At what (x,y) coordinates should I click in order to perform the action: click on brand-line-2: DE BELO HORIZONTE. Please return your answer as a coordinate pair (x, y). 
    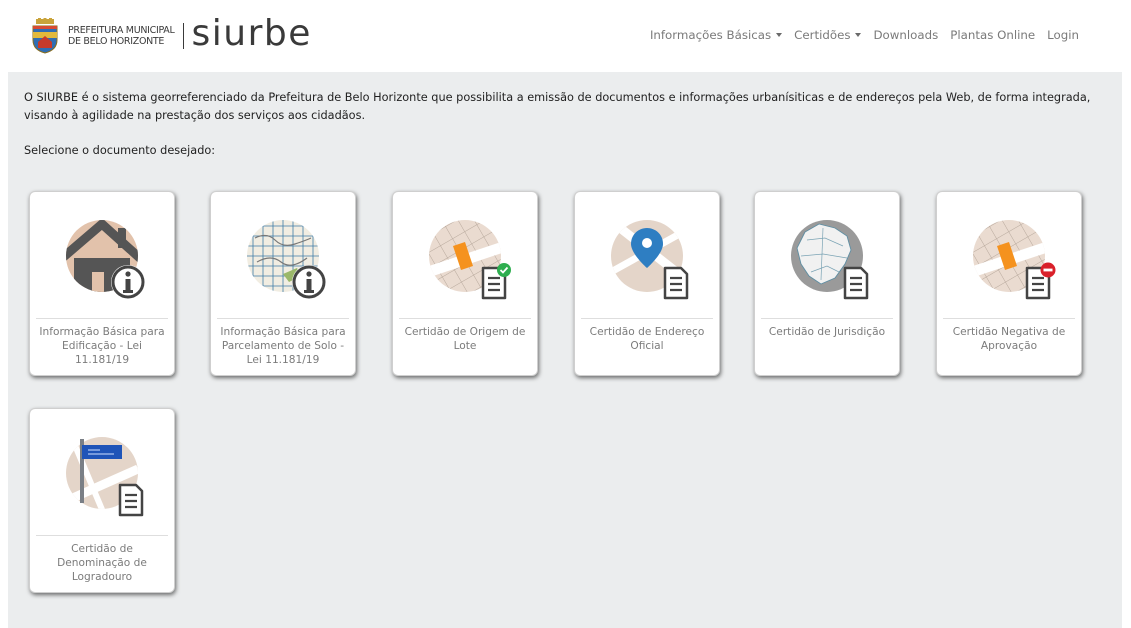
    Looking at the image, I should click on (116, 41).